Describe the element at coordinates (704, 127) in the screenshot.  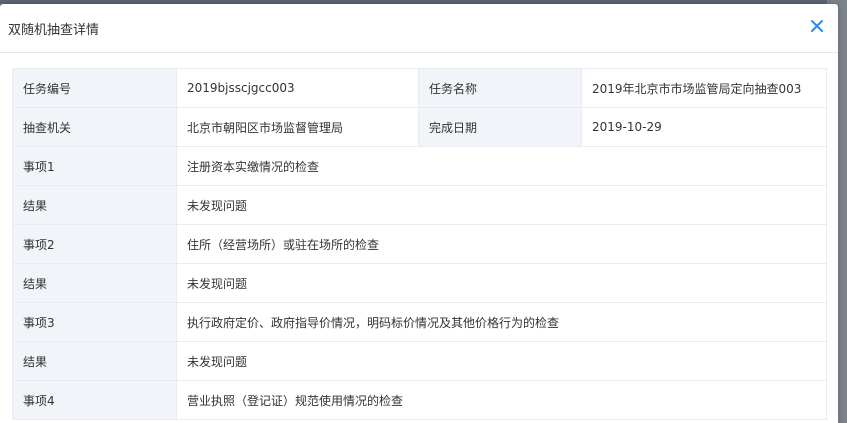
I see `completion-date-value: 2019-10-29` at that location.